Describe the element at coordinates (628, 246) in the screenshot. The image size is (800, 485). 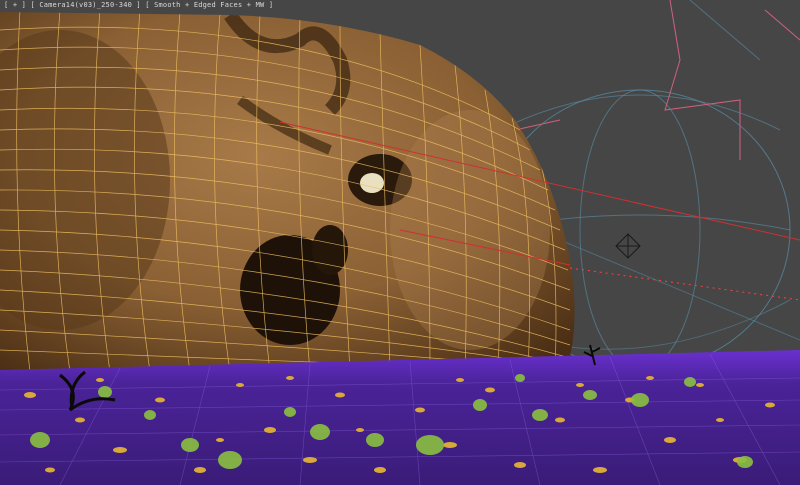
I see `camera-target-icon` at that location.